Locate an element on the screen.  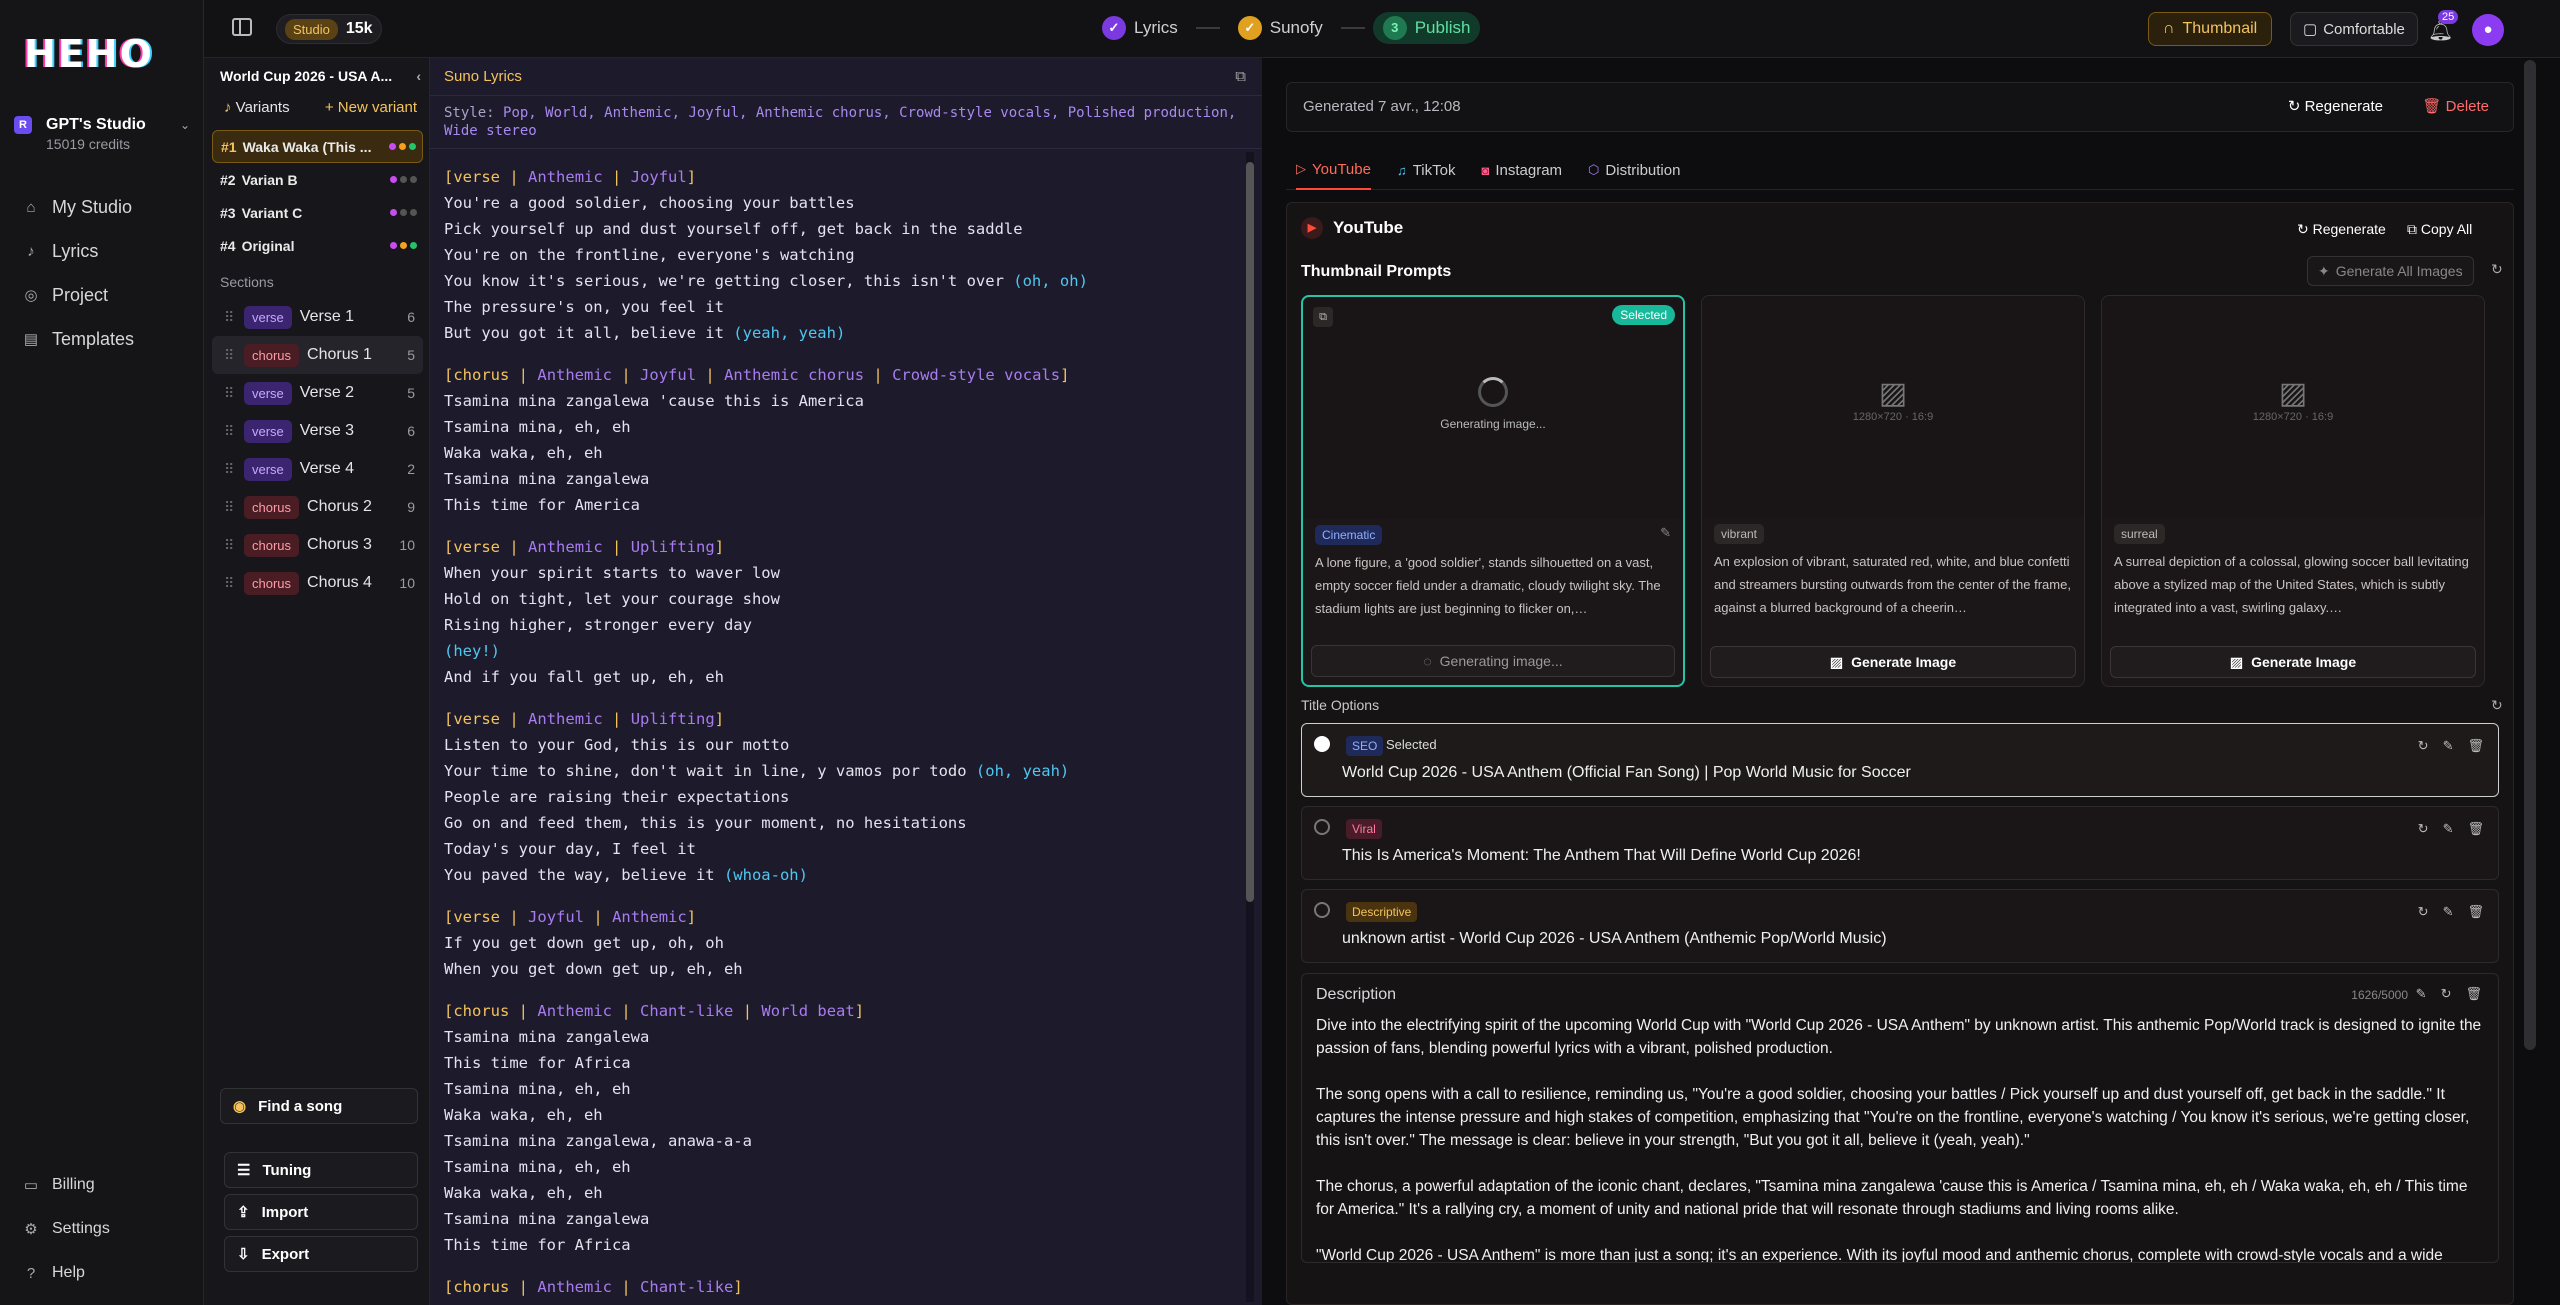
variant-item: #4 Original is located at coordinates (317, 245).